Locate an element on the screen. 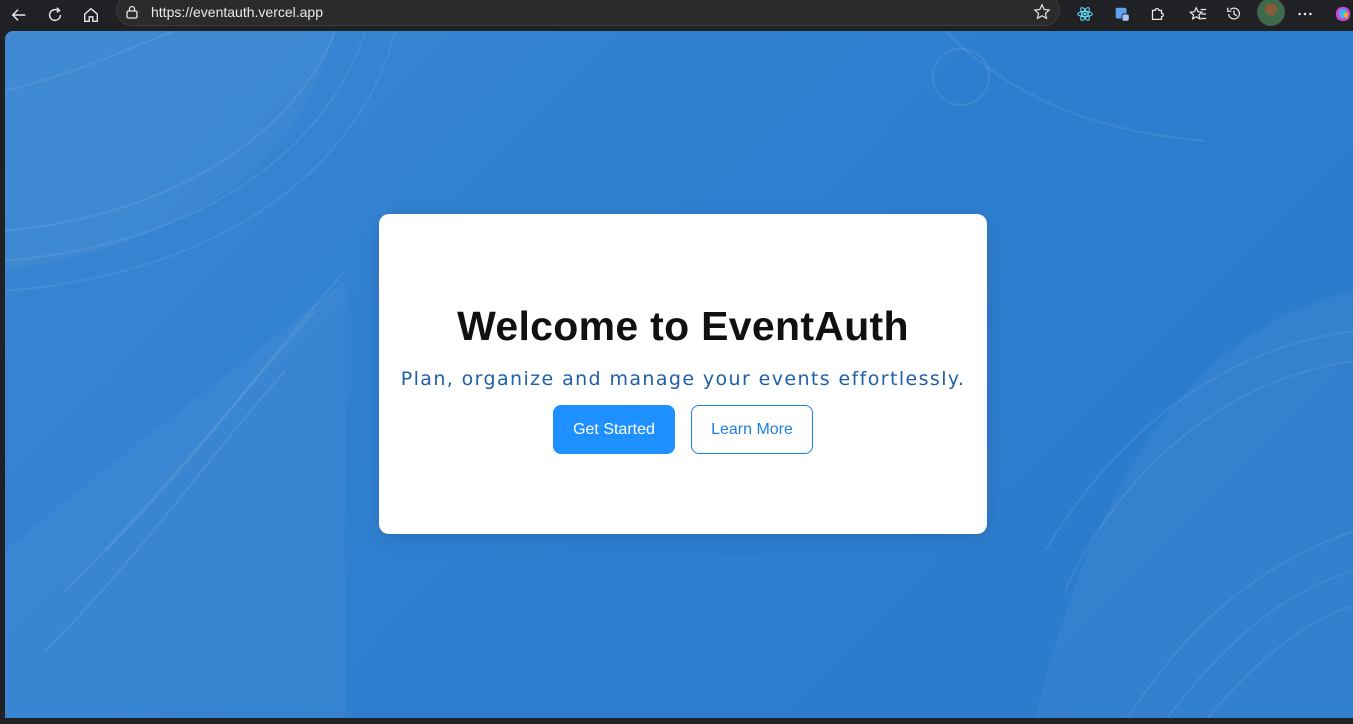 Image resolution: width=1353 pixels, height=724 pixels. more-icon is located at coordinates (1305, 14).